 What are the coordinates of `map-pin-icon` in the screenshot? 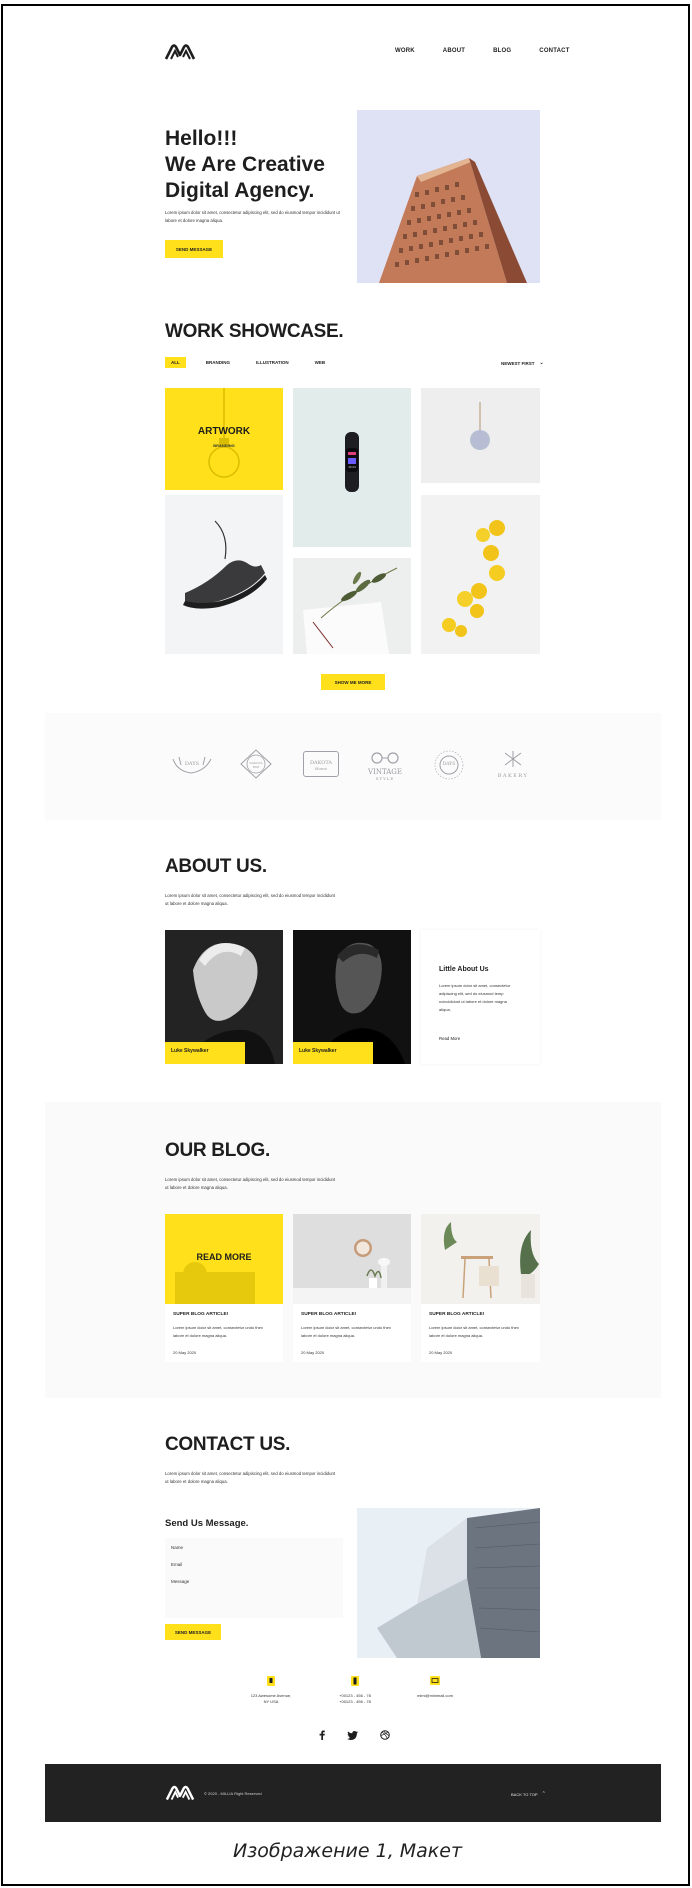 It's located at (271, 1681).